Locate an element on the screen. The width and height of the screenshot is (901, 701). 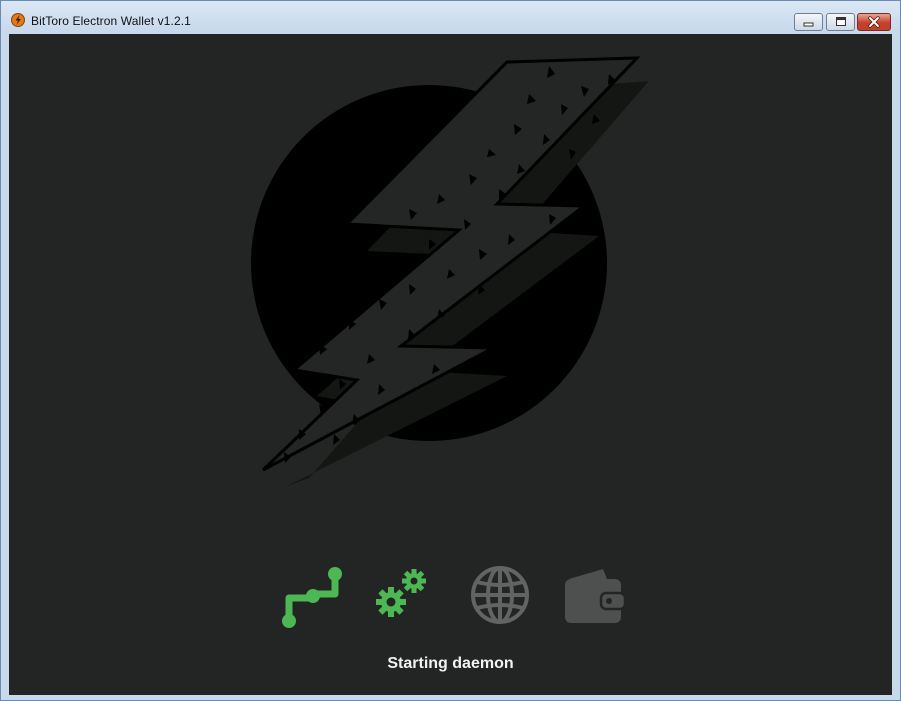
maximize-icon is located at coordinates (841, 21).